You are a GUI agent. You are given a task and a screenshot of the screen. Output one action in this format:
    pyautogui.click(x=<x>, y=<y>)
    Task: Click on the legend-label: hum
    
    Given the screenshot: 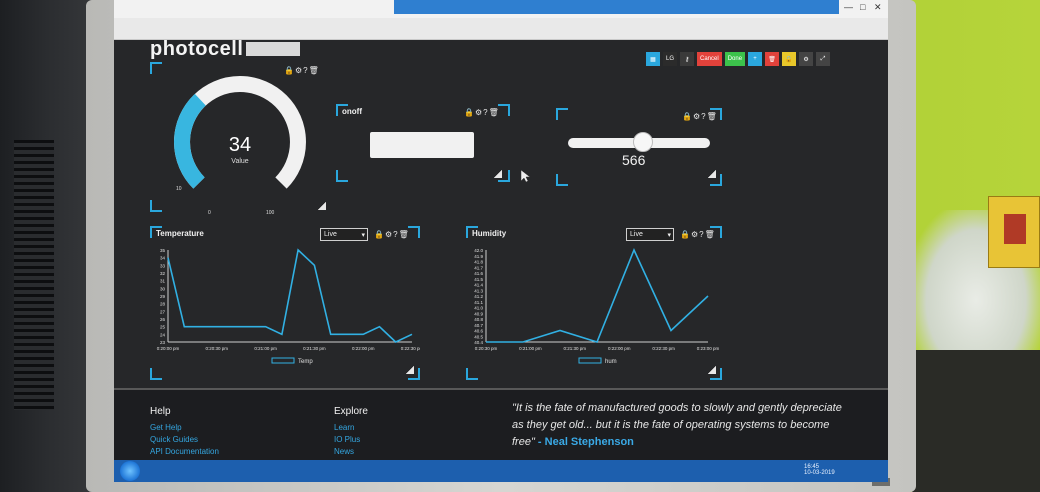 What is the action you would take?
    pyautogui.click(x=611, y=362)
    